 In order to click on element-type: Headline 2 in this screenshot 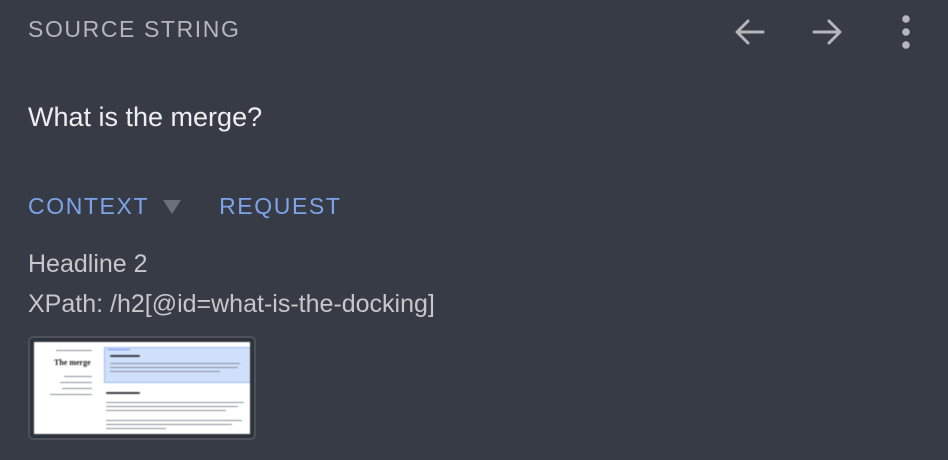, I will do `click(88, 264)`.